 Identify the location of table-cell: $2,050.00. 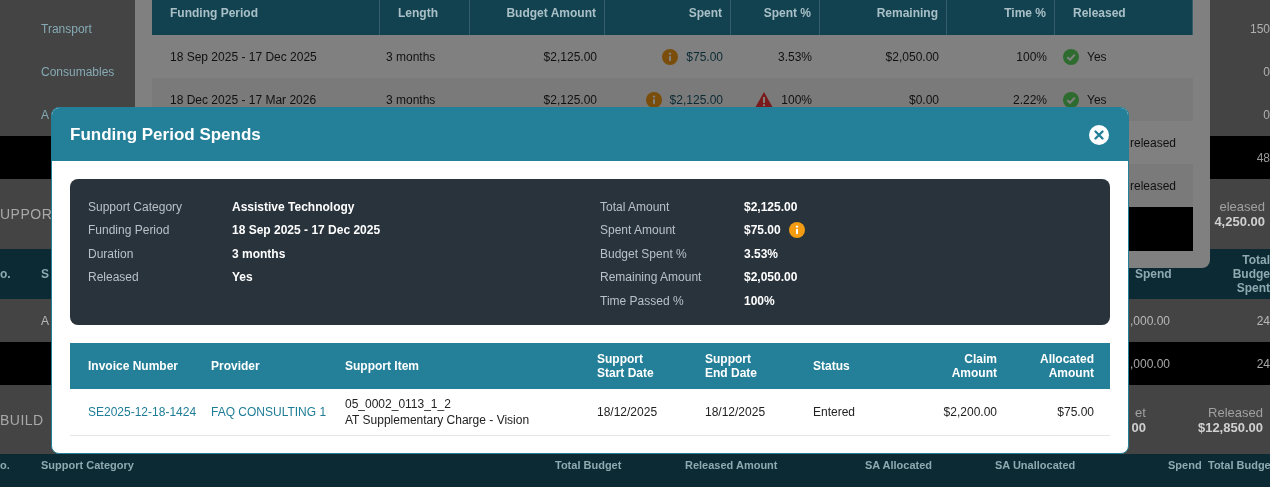
(912, 56).